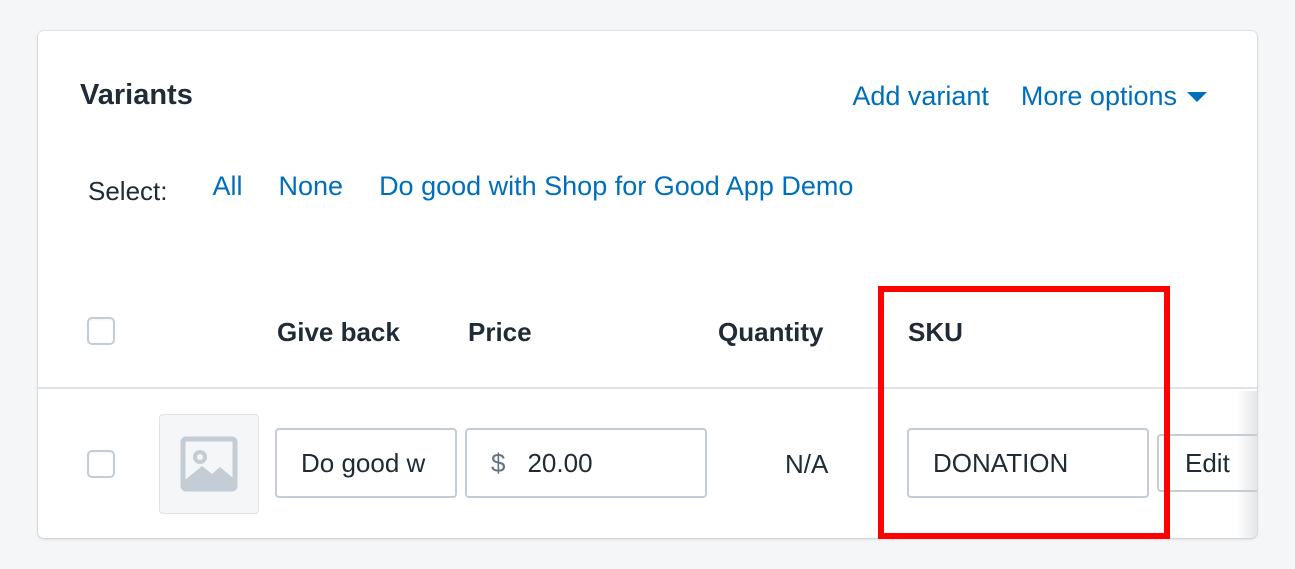  Describe the element at coordinates (128, 191) in the screenshot. I see `select-label: Select:` at that location.